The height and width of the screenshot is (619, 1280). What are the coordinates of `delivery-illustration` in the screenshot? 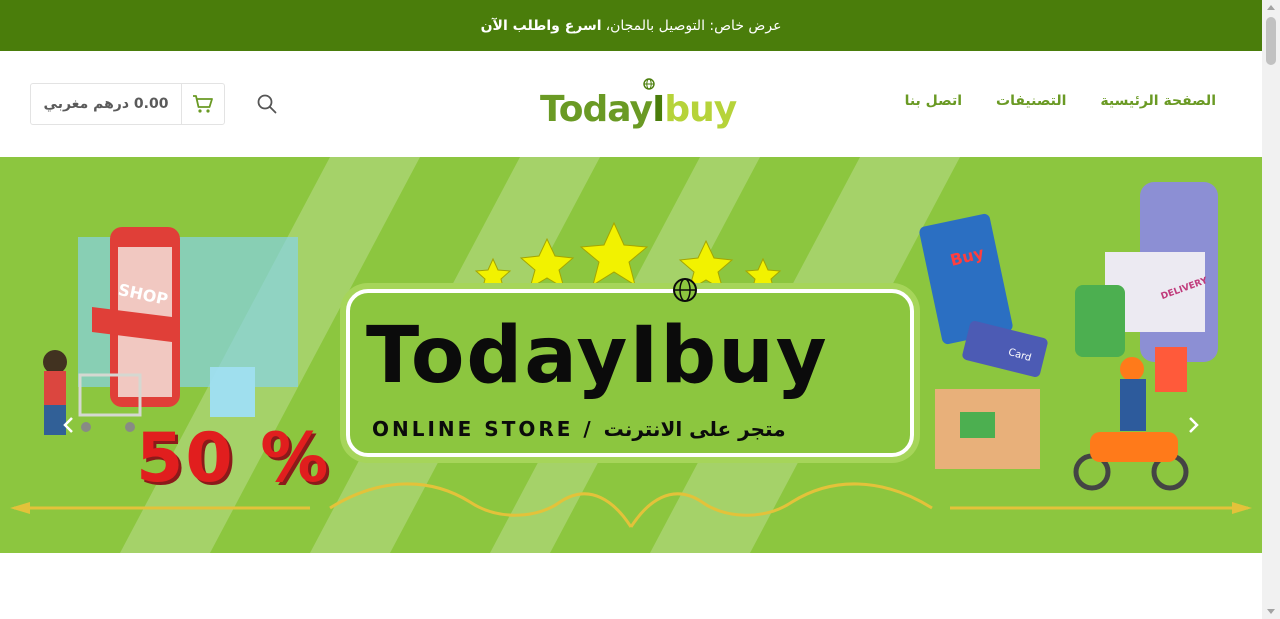 It's located at (1068, 336).